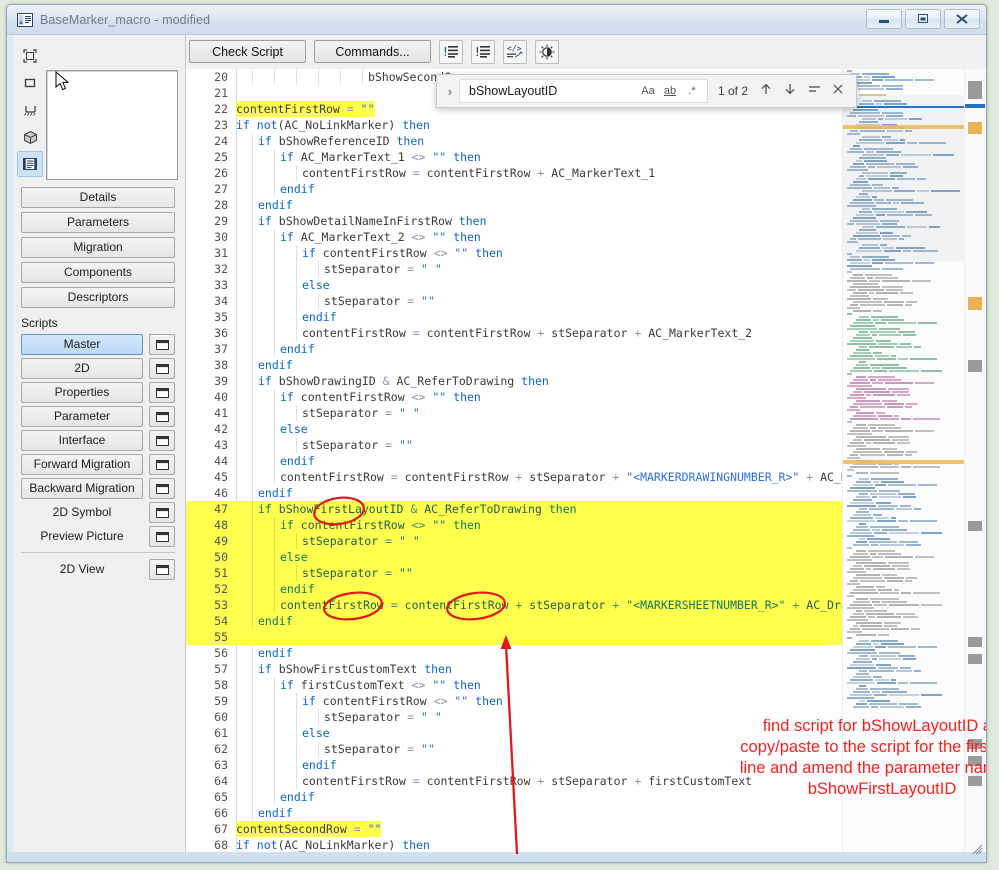  What do you see at coordinates (923, 19) in the screenshot?
I see `maximize-button` at bounding box center [923, 19].